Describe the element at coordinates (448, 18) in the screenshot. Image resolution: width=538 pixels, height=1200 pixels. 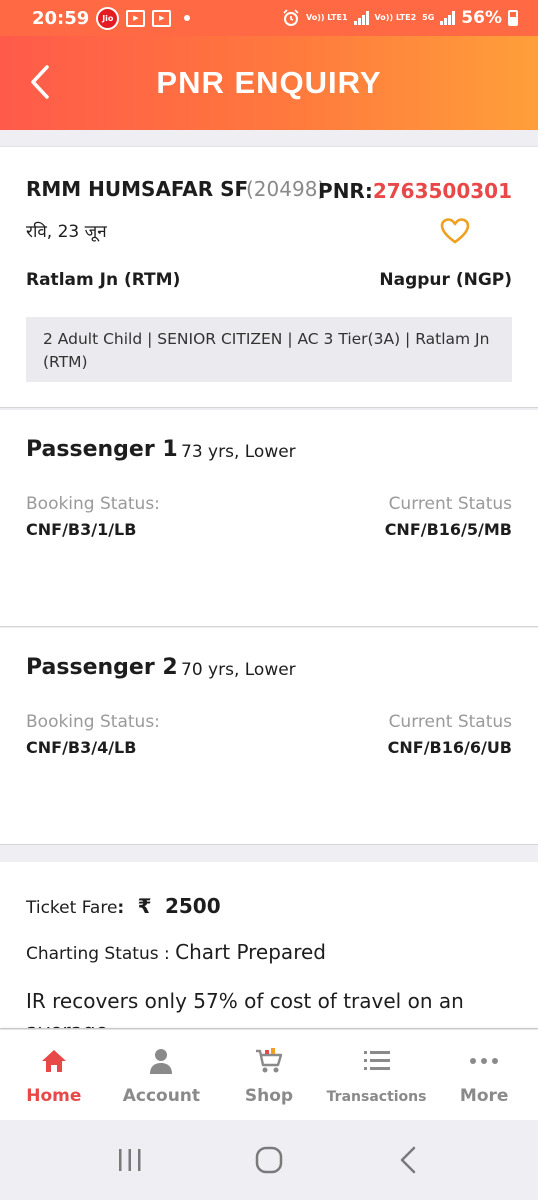
I see `signal-2-icon` at that location.